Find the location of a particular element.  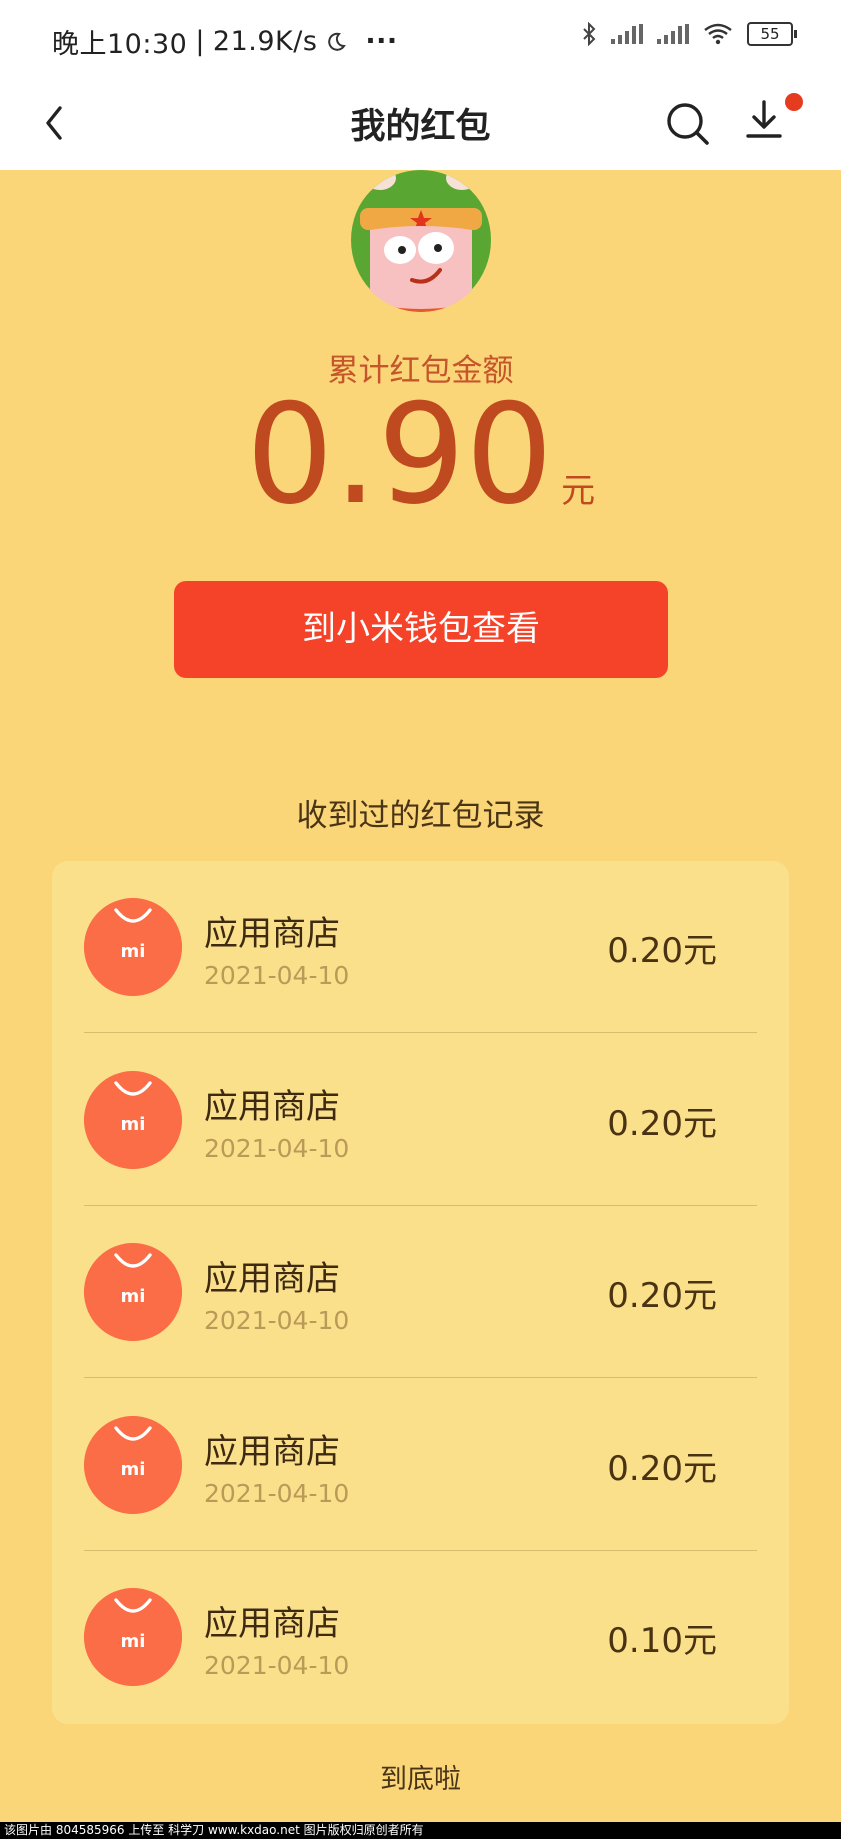

mascot-avatar is located at coordinates (421, 241).